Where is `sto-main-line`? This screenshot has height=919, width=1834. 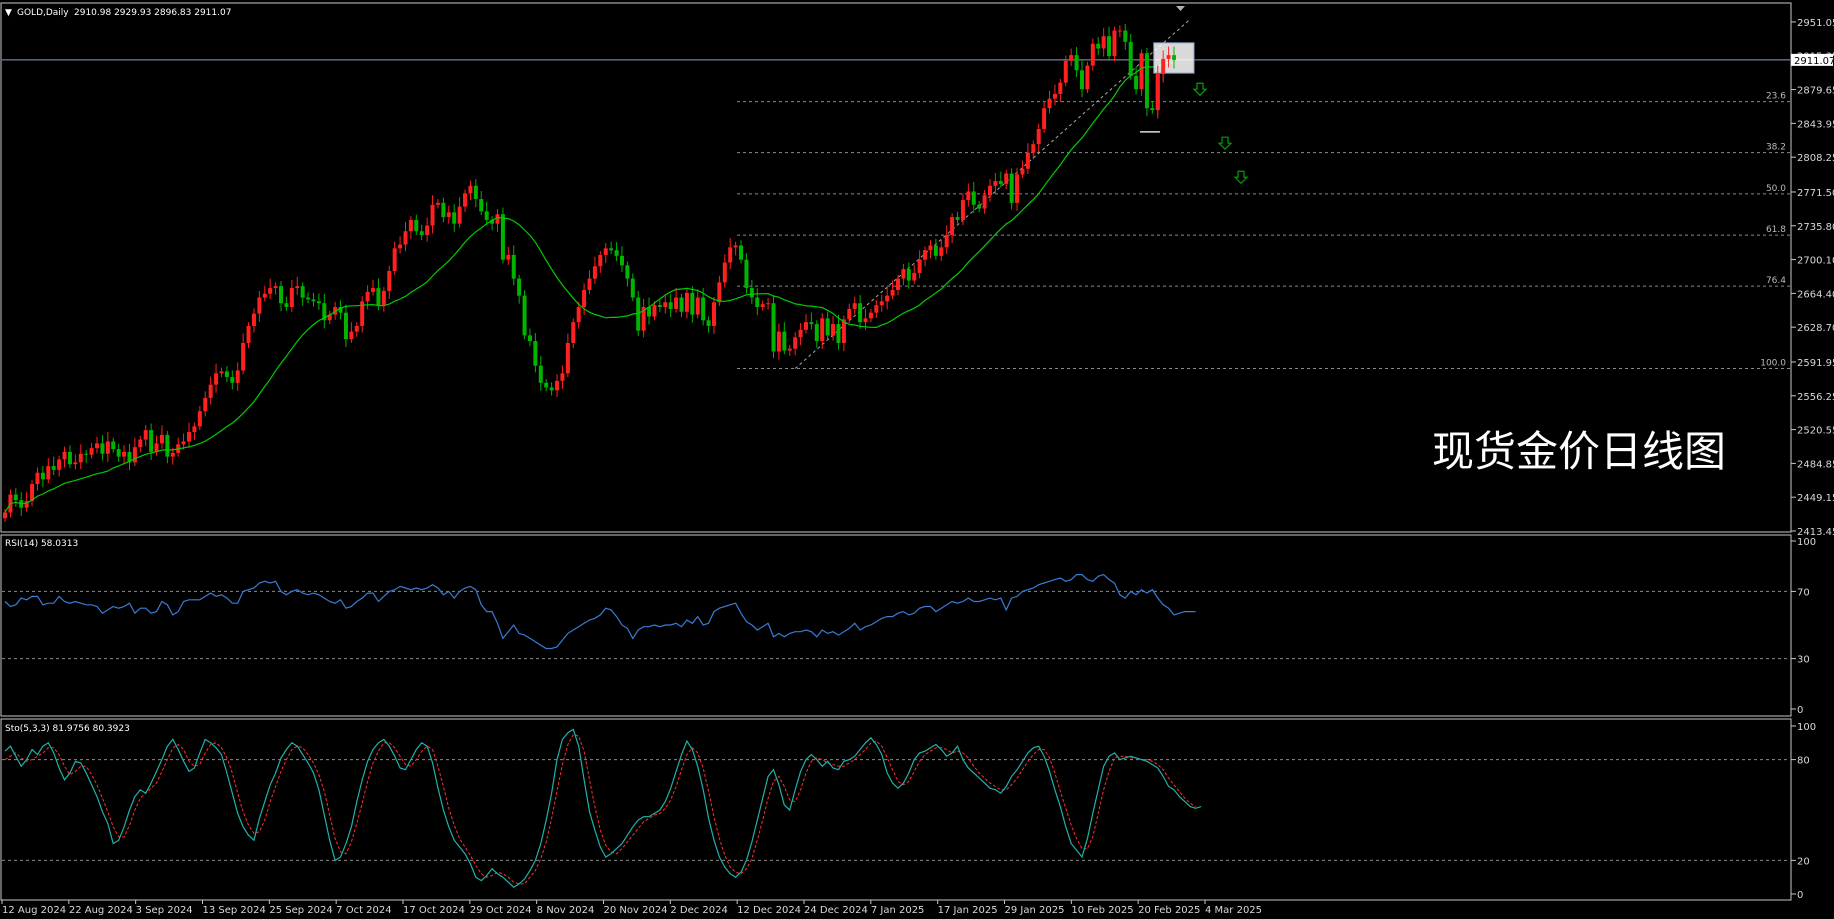 sto-main-line is located at coordinates (603, 808).